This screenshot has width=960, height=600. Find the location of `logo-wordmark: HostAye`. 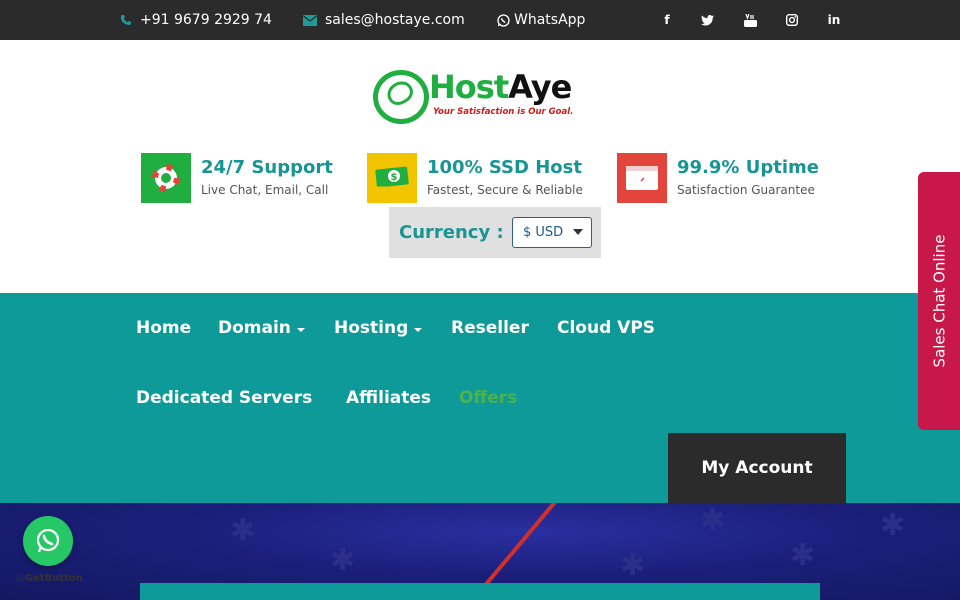

logo-wordmark: HostAye is located at coordinates (500, 87).